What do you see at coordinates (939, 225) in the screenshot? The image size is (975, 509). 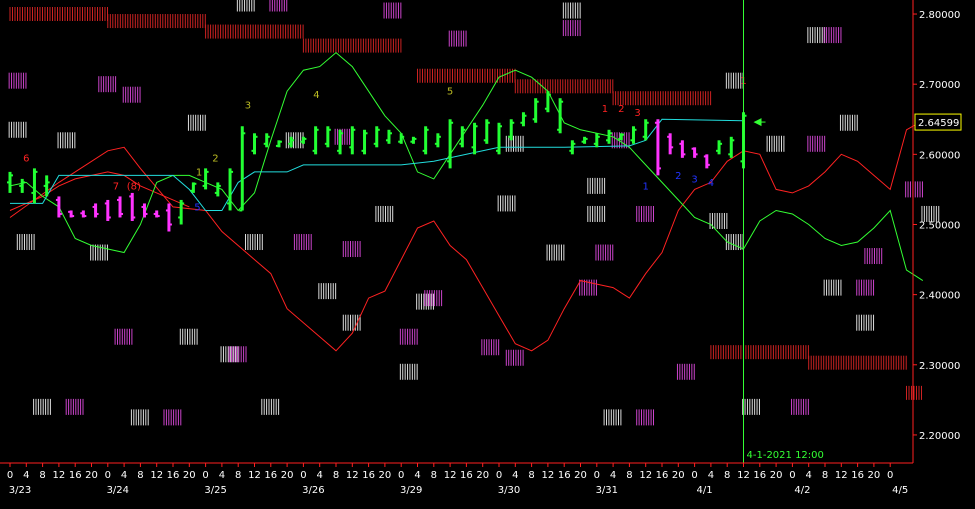 I see `y-tick-label: 2.50000` at bounding box center [939, 225].